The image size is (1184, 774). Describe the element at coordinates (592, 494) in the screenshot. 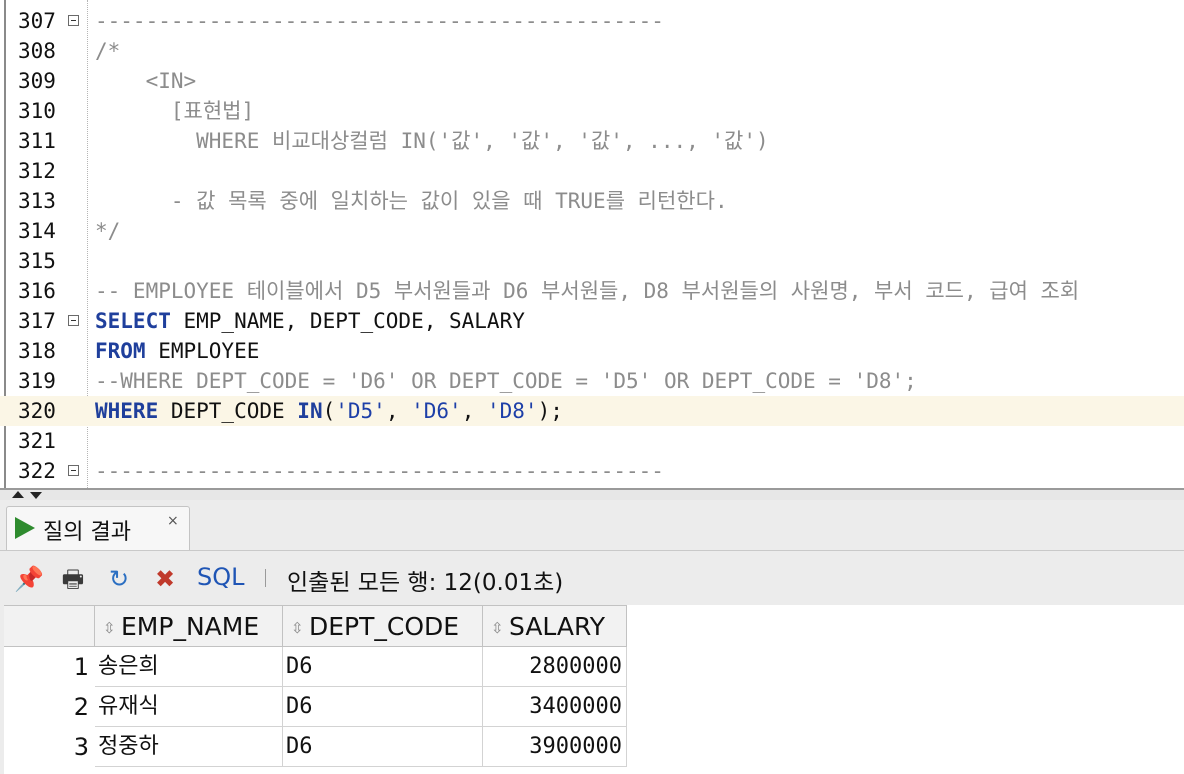

I see `panel-splitter` at that location.